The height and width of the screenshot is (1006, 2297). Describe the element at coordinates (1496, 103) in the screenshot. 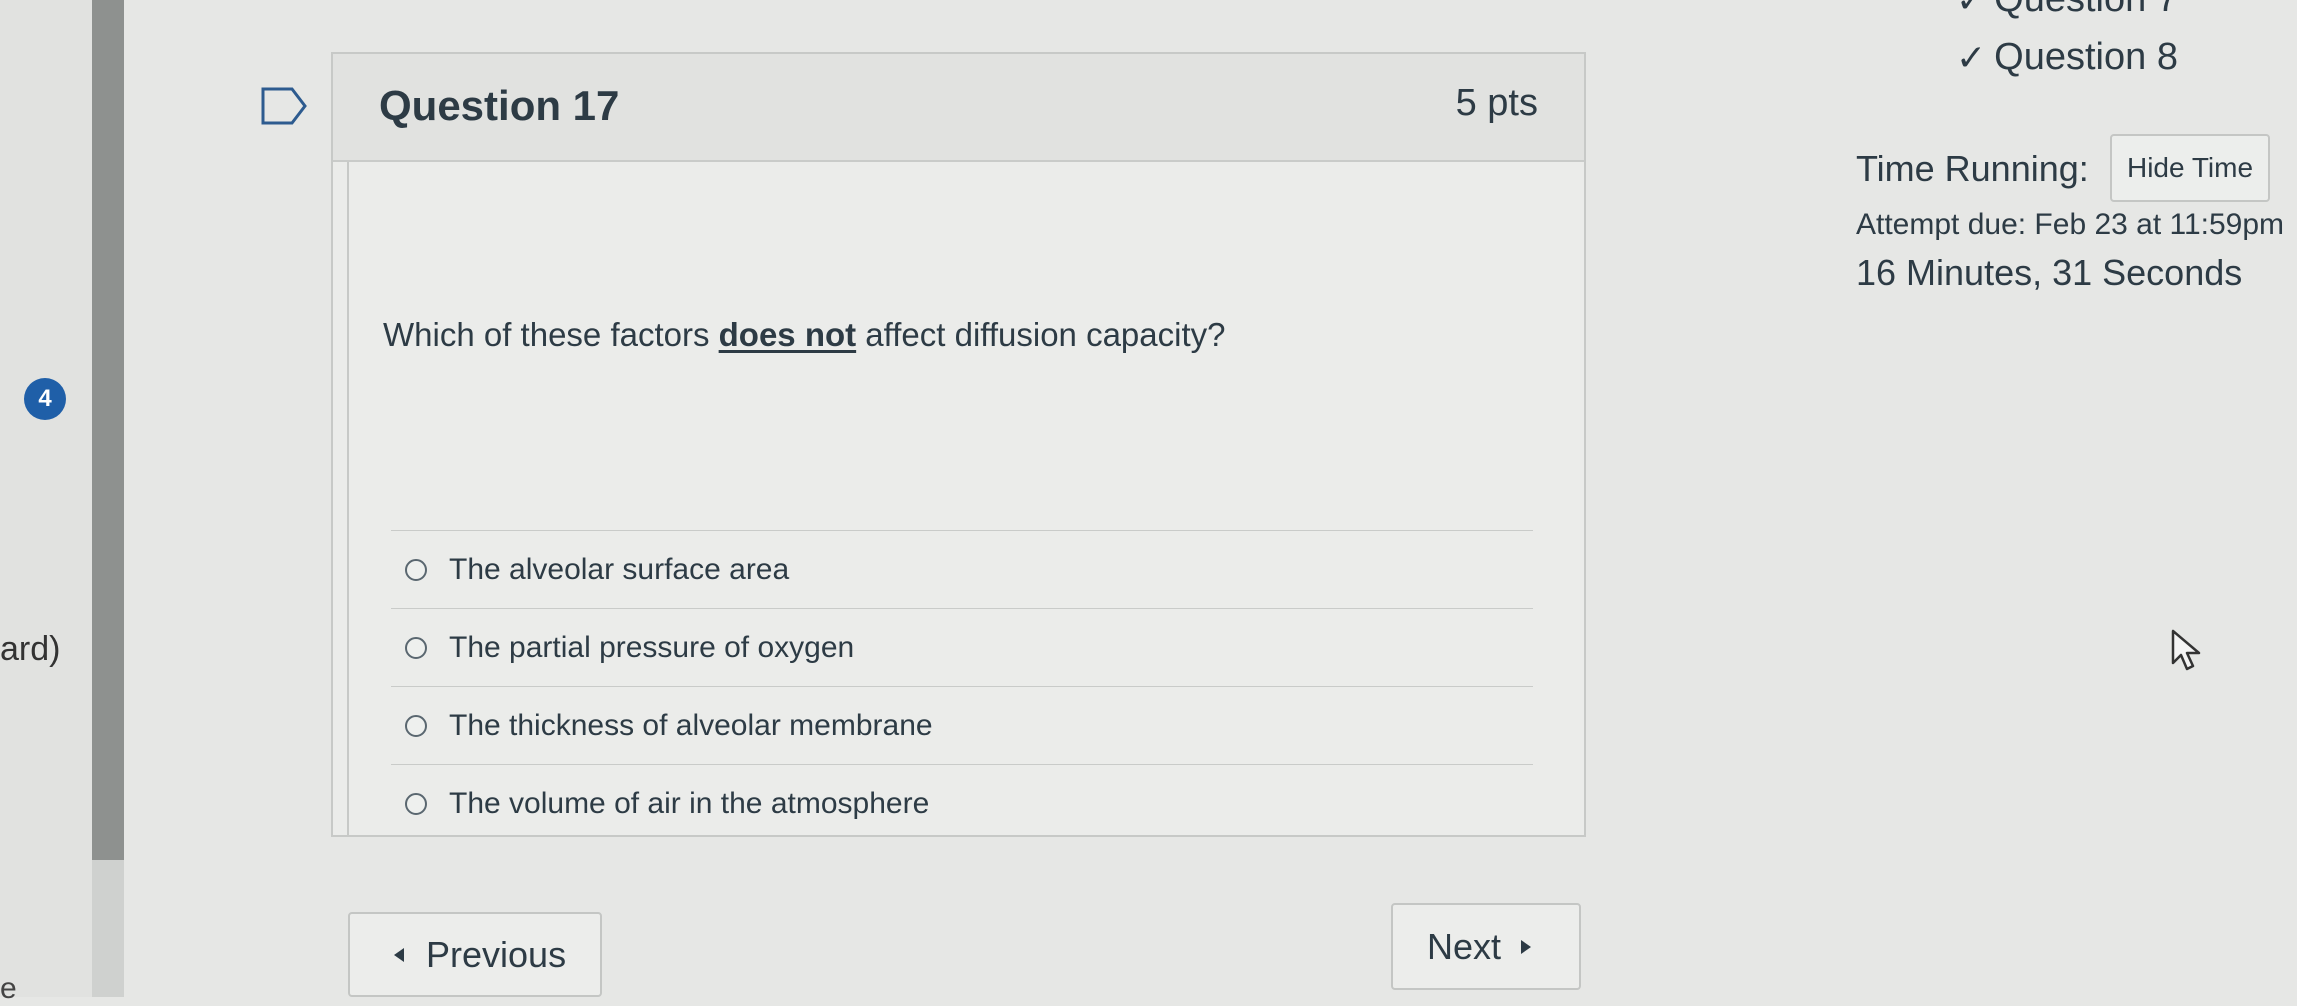

I see `question-points: 5 pts` at that location.